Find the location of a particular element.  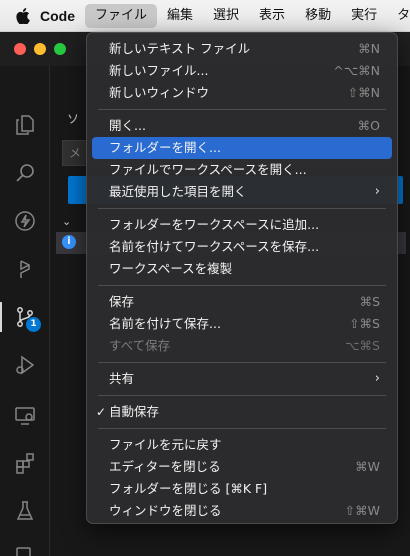

menu-item-close-folder: フォルダーを閉じる [⌘K F] is located at coordinates (242, 489).